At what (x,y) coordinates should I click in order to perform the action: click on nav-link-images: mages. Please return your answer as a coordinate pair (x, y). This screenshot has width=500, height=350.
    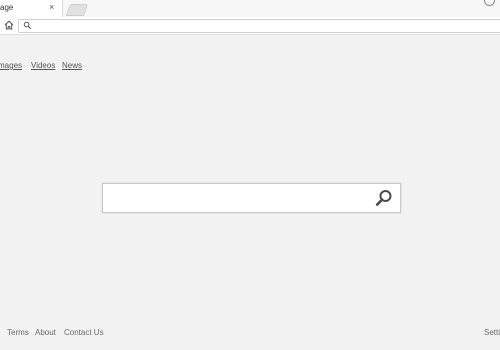
    Looking at the image, I should click on (11, 65).